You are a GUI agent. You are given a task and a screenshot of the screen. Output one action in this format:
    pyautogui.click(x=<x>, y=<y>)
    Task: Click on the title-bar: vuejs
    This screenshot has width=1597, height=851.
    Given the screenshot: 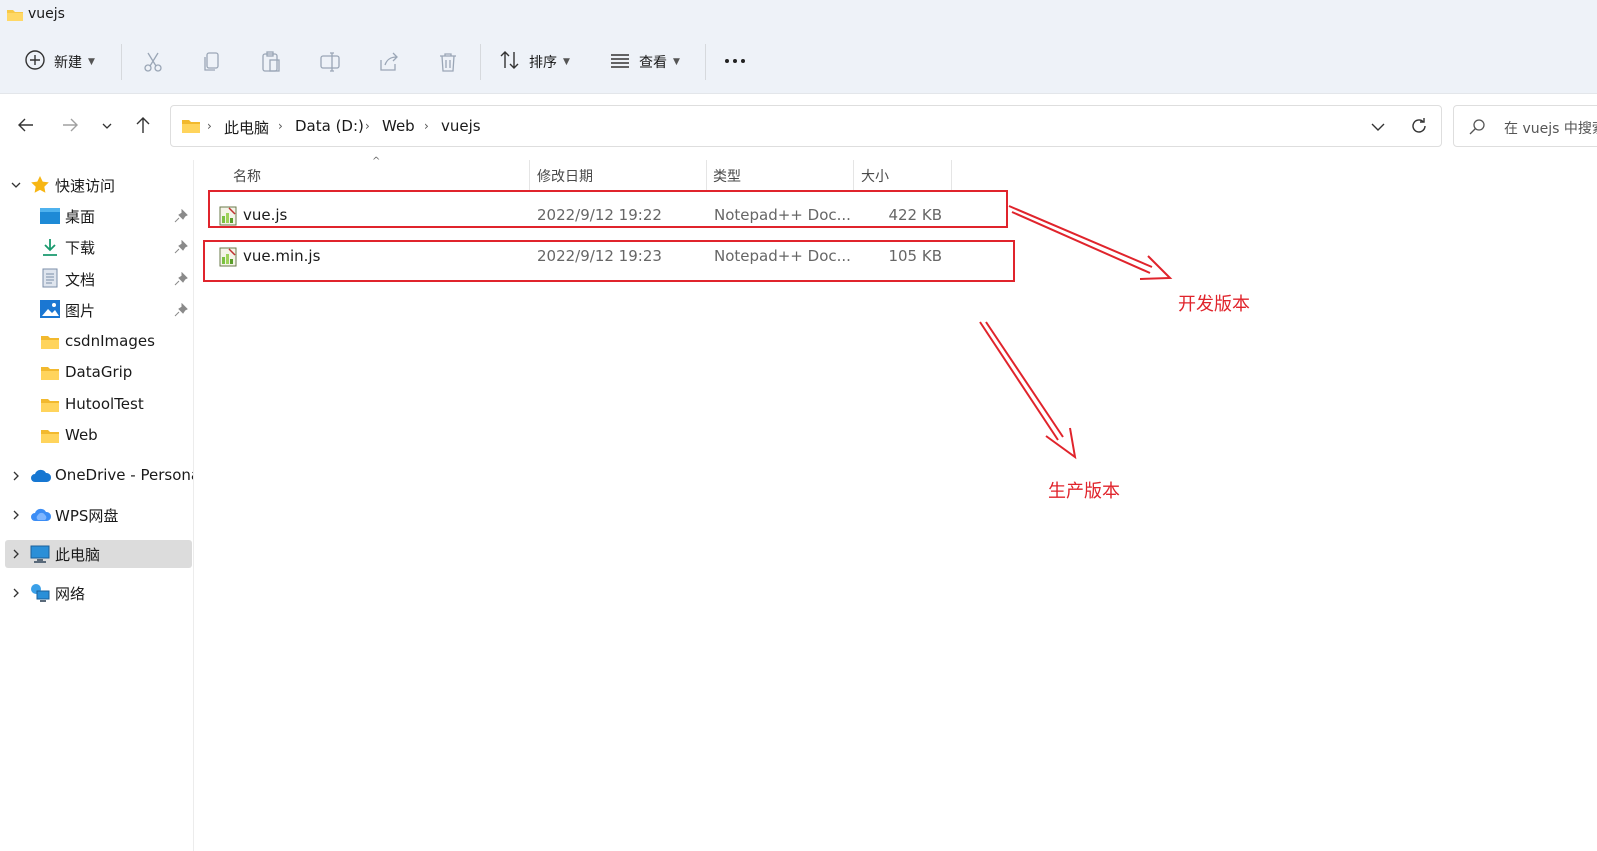 What is the action you would take?
    pyautogui.click(x=798, y=15)
    